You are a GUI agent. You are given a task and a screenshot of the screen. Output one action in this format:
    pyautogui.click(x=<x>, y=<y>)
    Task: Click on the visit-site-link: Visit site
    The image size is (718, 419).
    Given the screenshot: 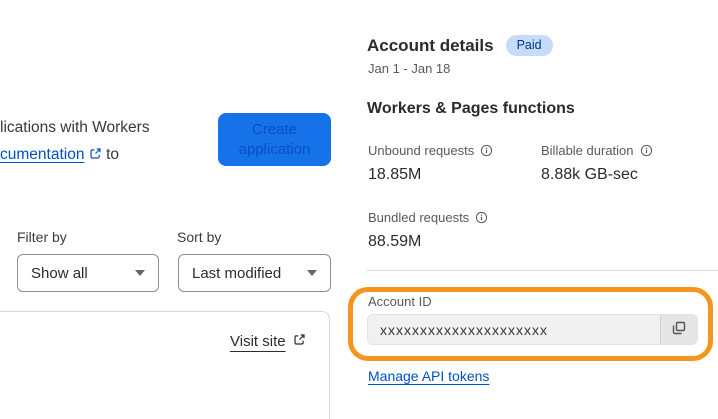 What is the action you would take?
    pyautogui.click(x=268, y=341)
    